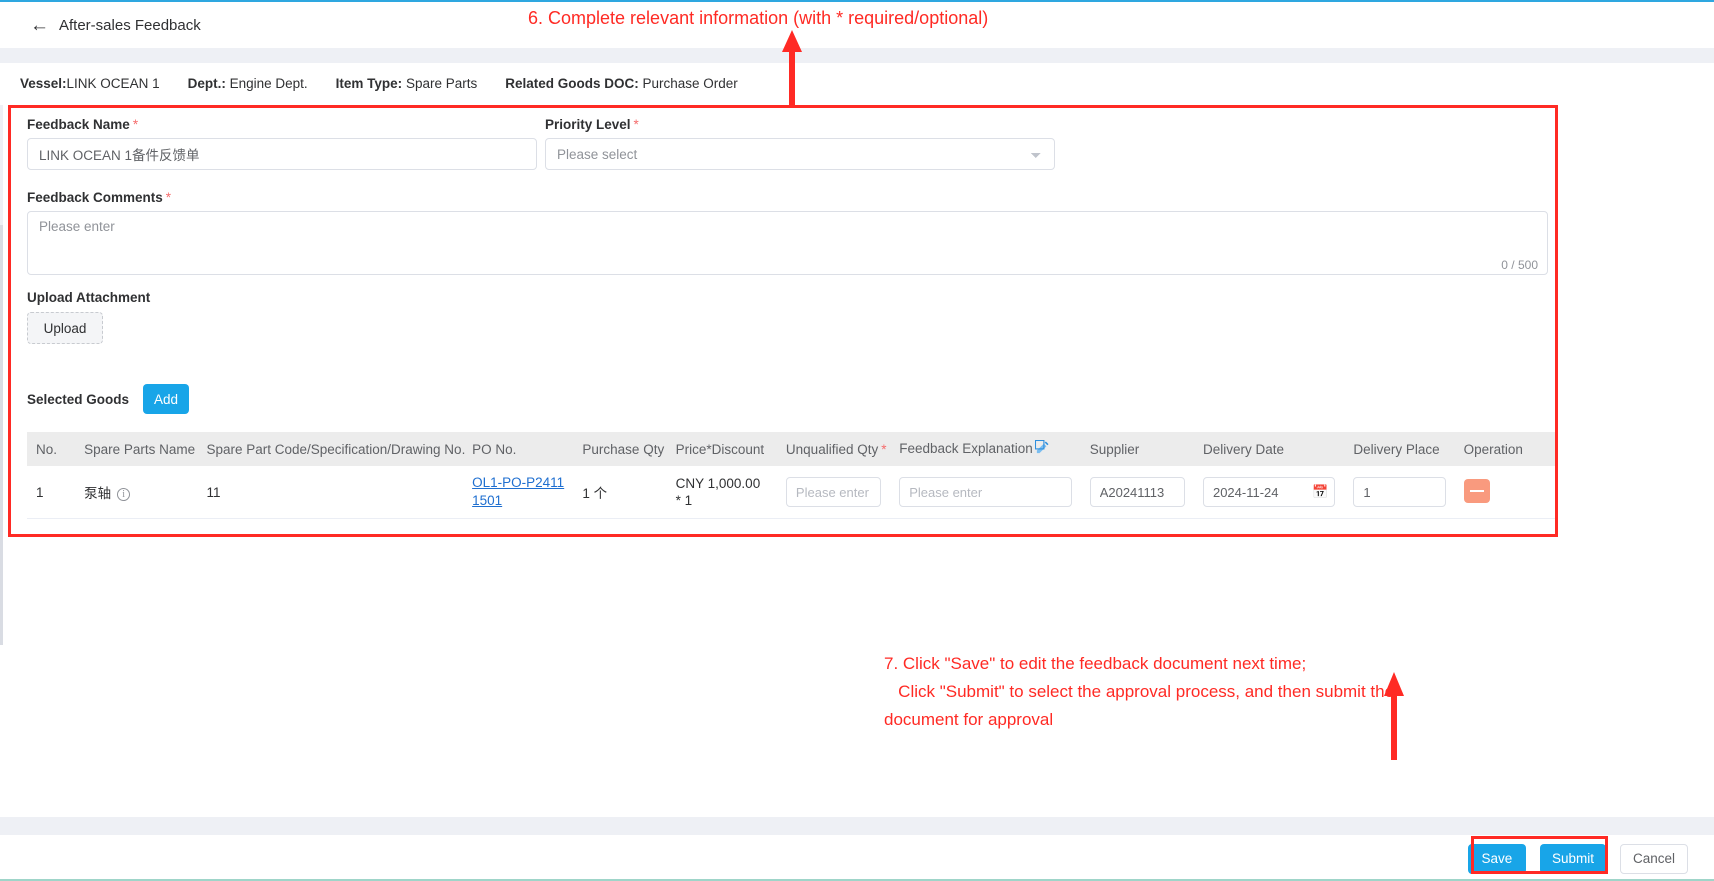 Image resolution: width=1714 pixels, height=881 pixels. Describe the element at coordinates (1496, 858) in the screenshot. I see `save-button: Save` at that location.